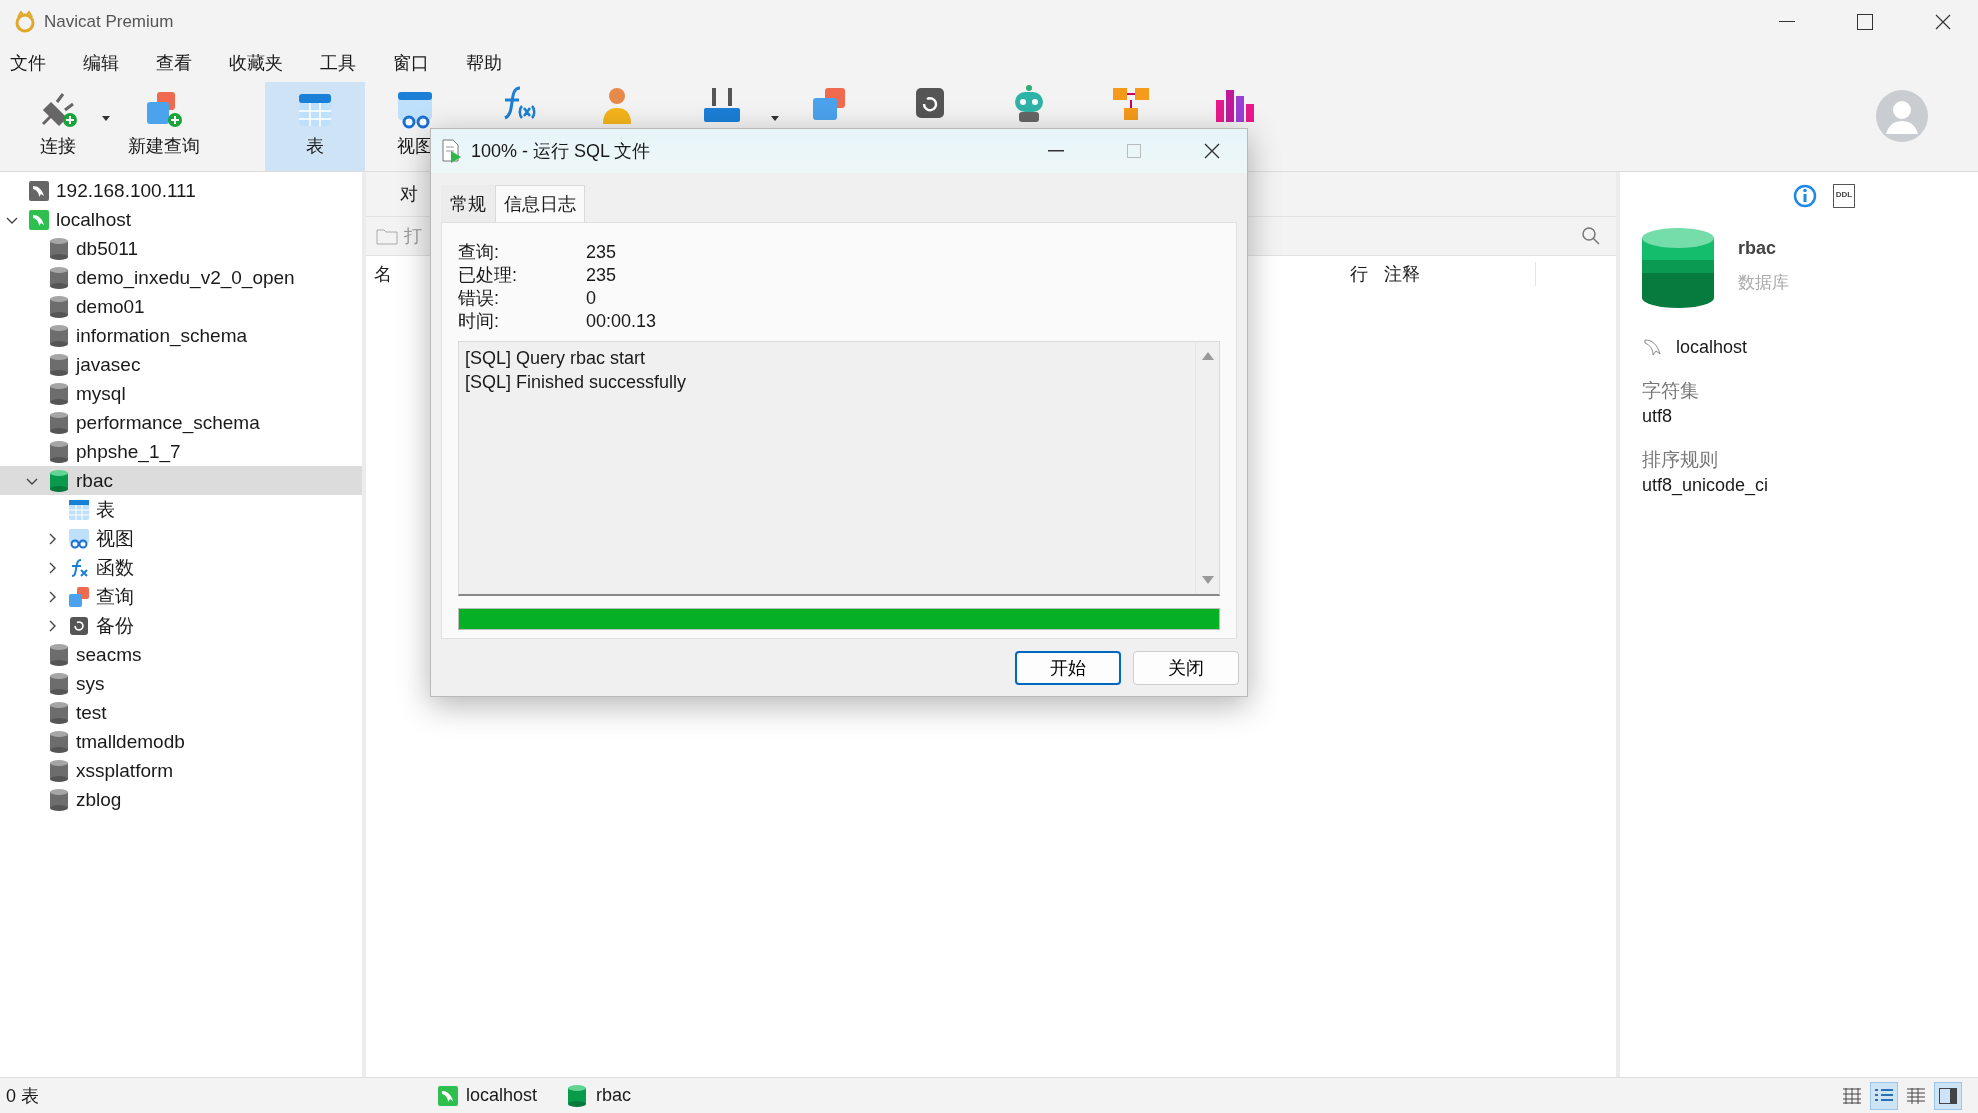 The width and height of the screenshot is (1978, 1113). I want to click on panel-icon, so click(1948, 1095).